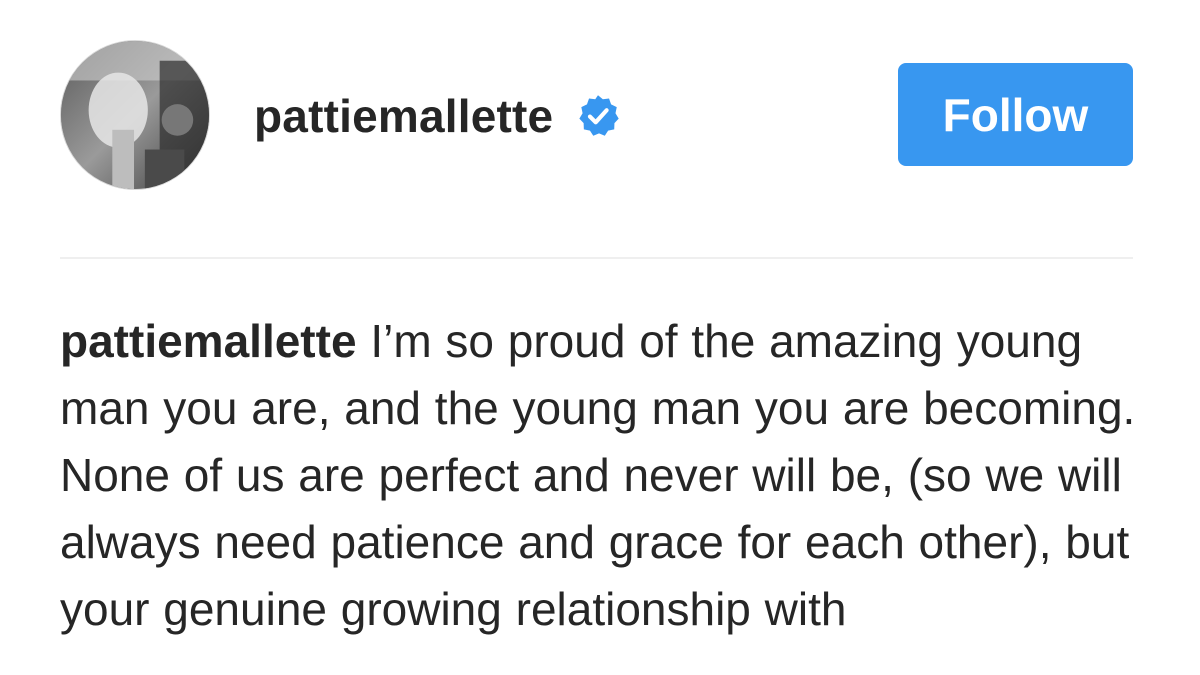  Describe the element at coordinates (208, 341) in the screenshot. I see `caption-author-link: pattiemallette` at that location.